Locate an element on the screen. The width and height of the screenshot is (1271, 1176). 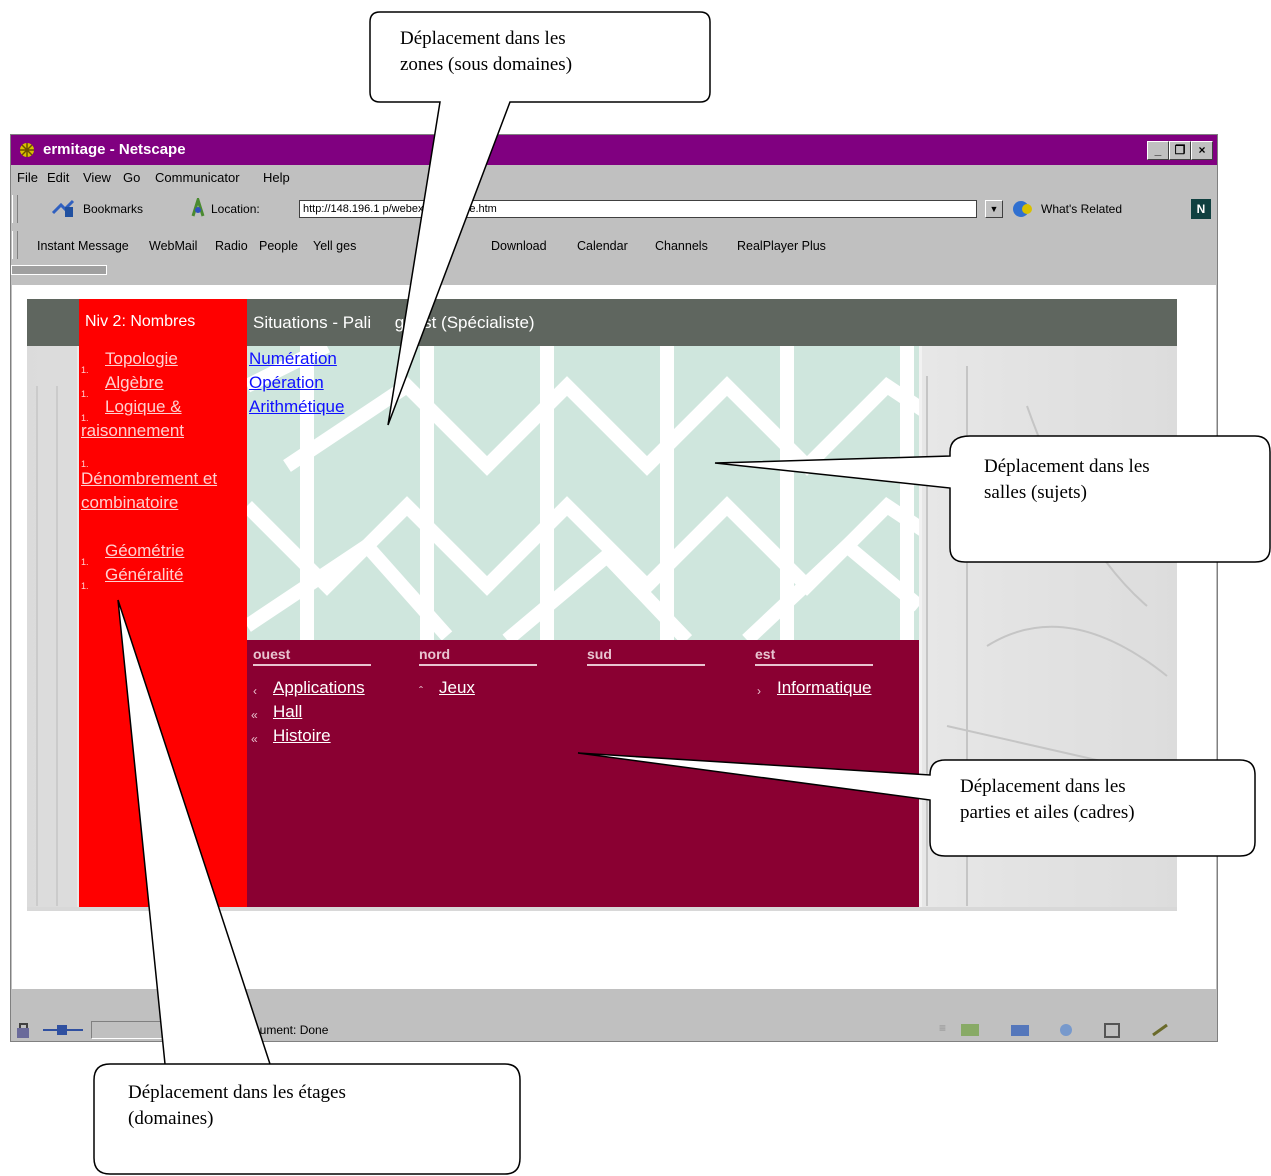
callout-parties-bubble is located at coordinates (916, 804).